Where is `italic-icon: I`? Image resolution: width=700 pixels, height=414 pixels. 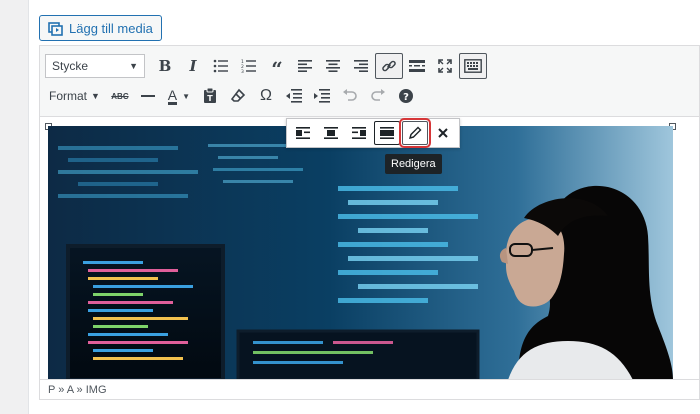 italic-icon: I is located at coordinates (193, 66).